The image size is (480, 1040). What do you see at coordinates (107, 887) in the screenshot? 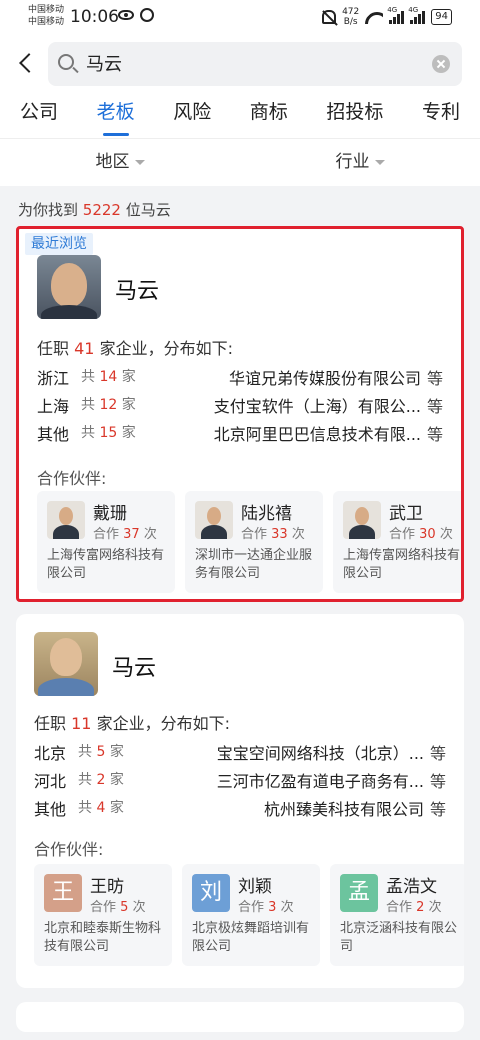
I see `partner-name: 王昉` at bounding box center [107, 887].